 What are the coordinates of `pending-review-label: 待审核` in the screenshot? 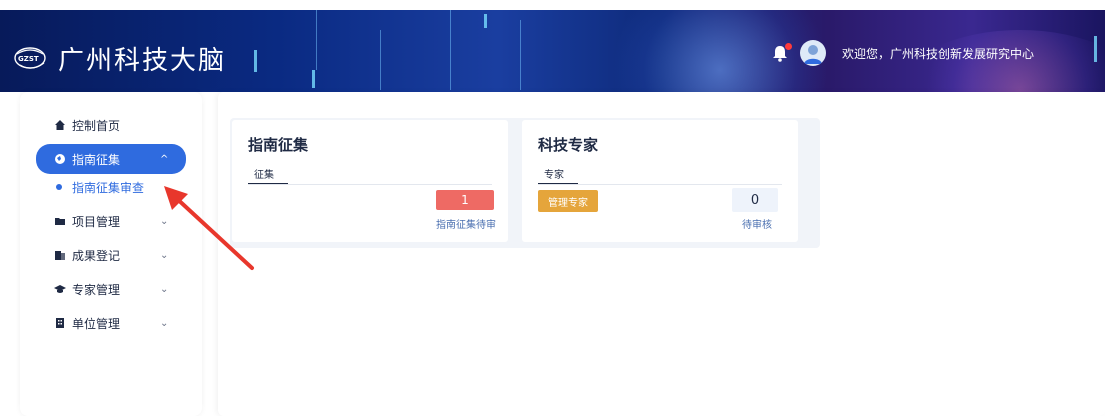 It's located at (757, 225).